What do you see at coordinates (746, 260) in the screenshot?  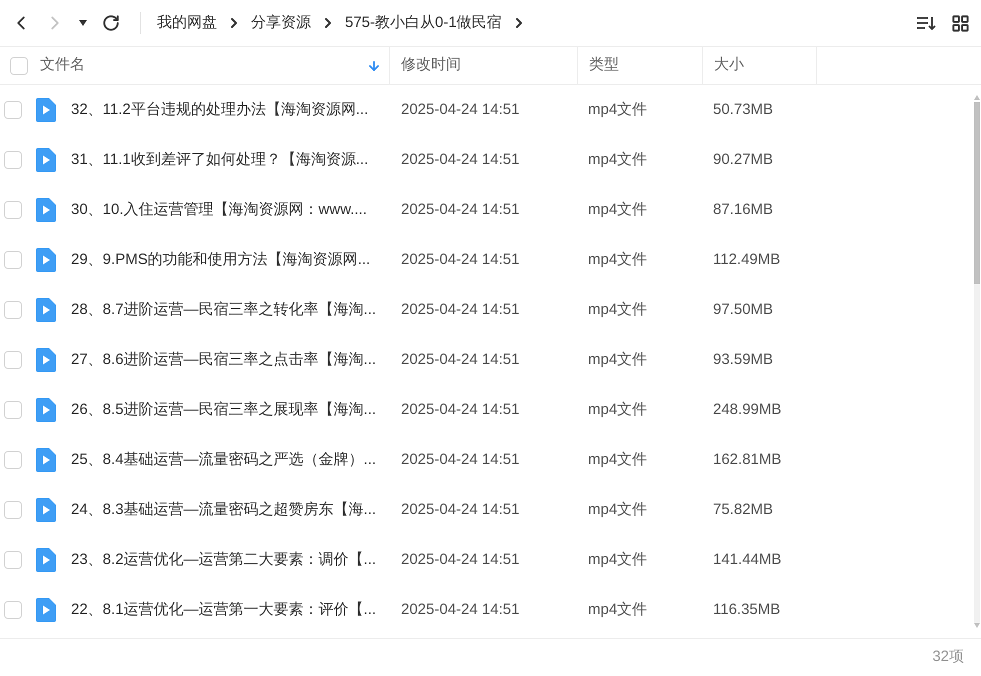 I see `file-size: 112.49MB` at bounding box center [746, 260].